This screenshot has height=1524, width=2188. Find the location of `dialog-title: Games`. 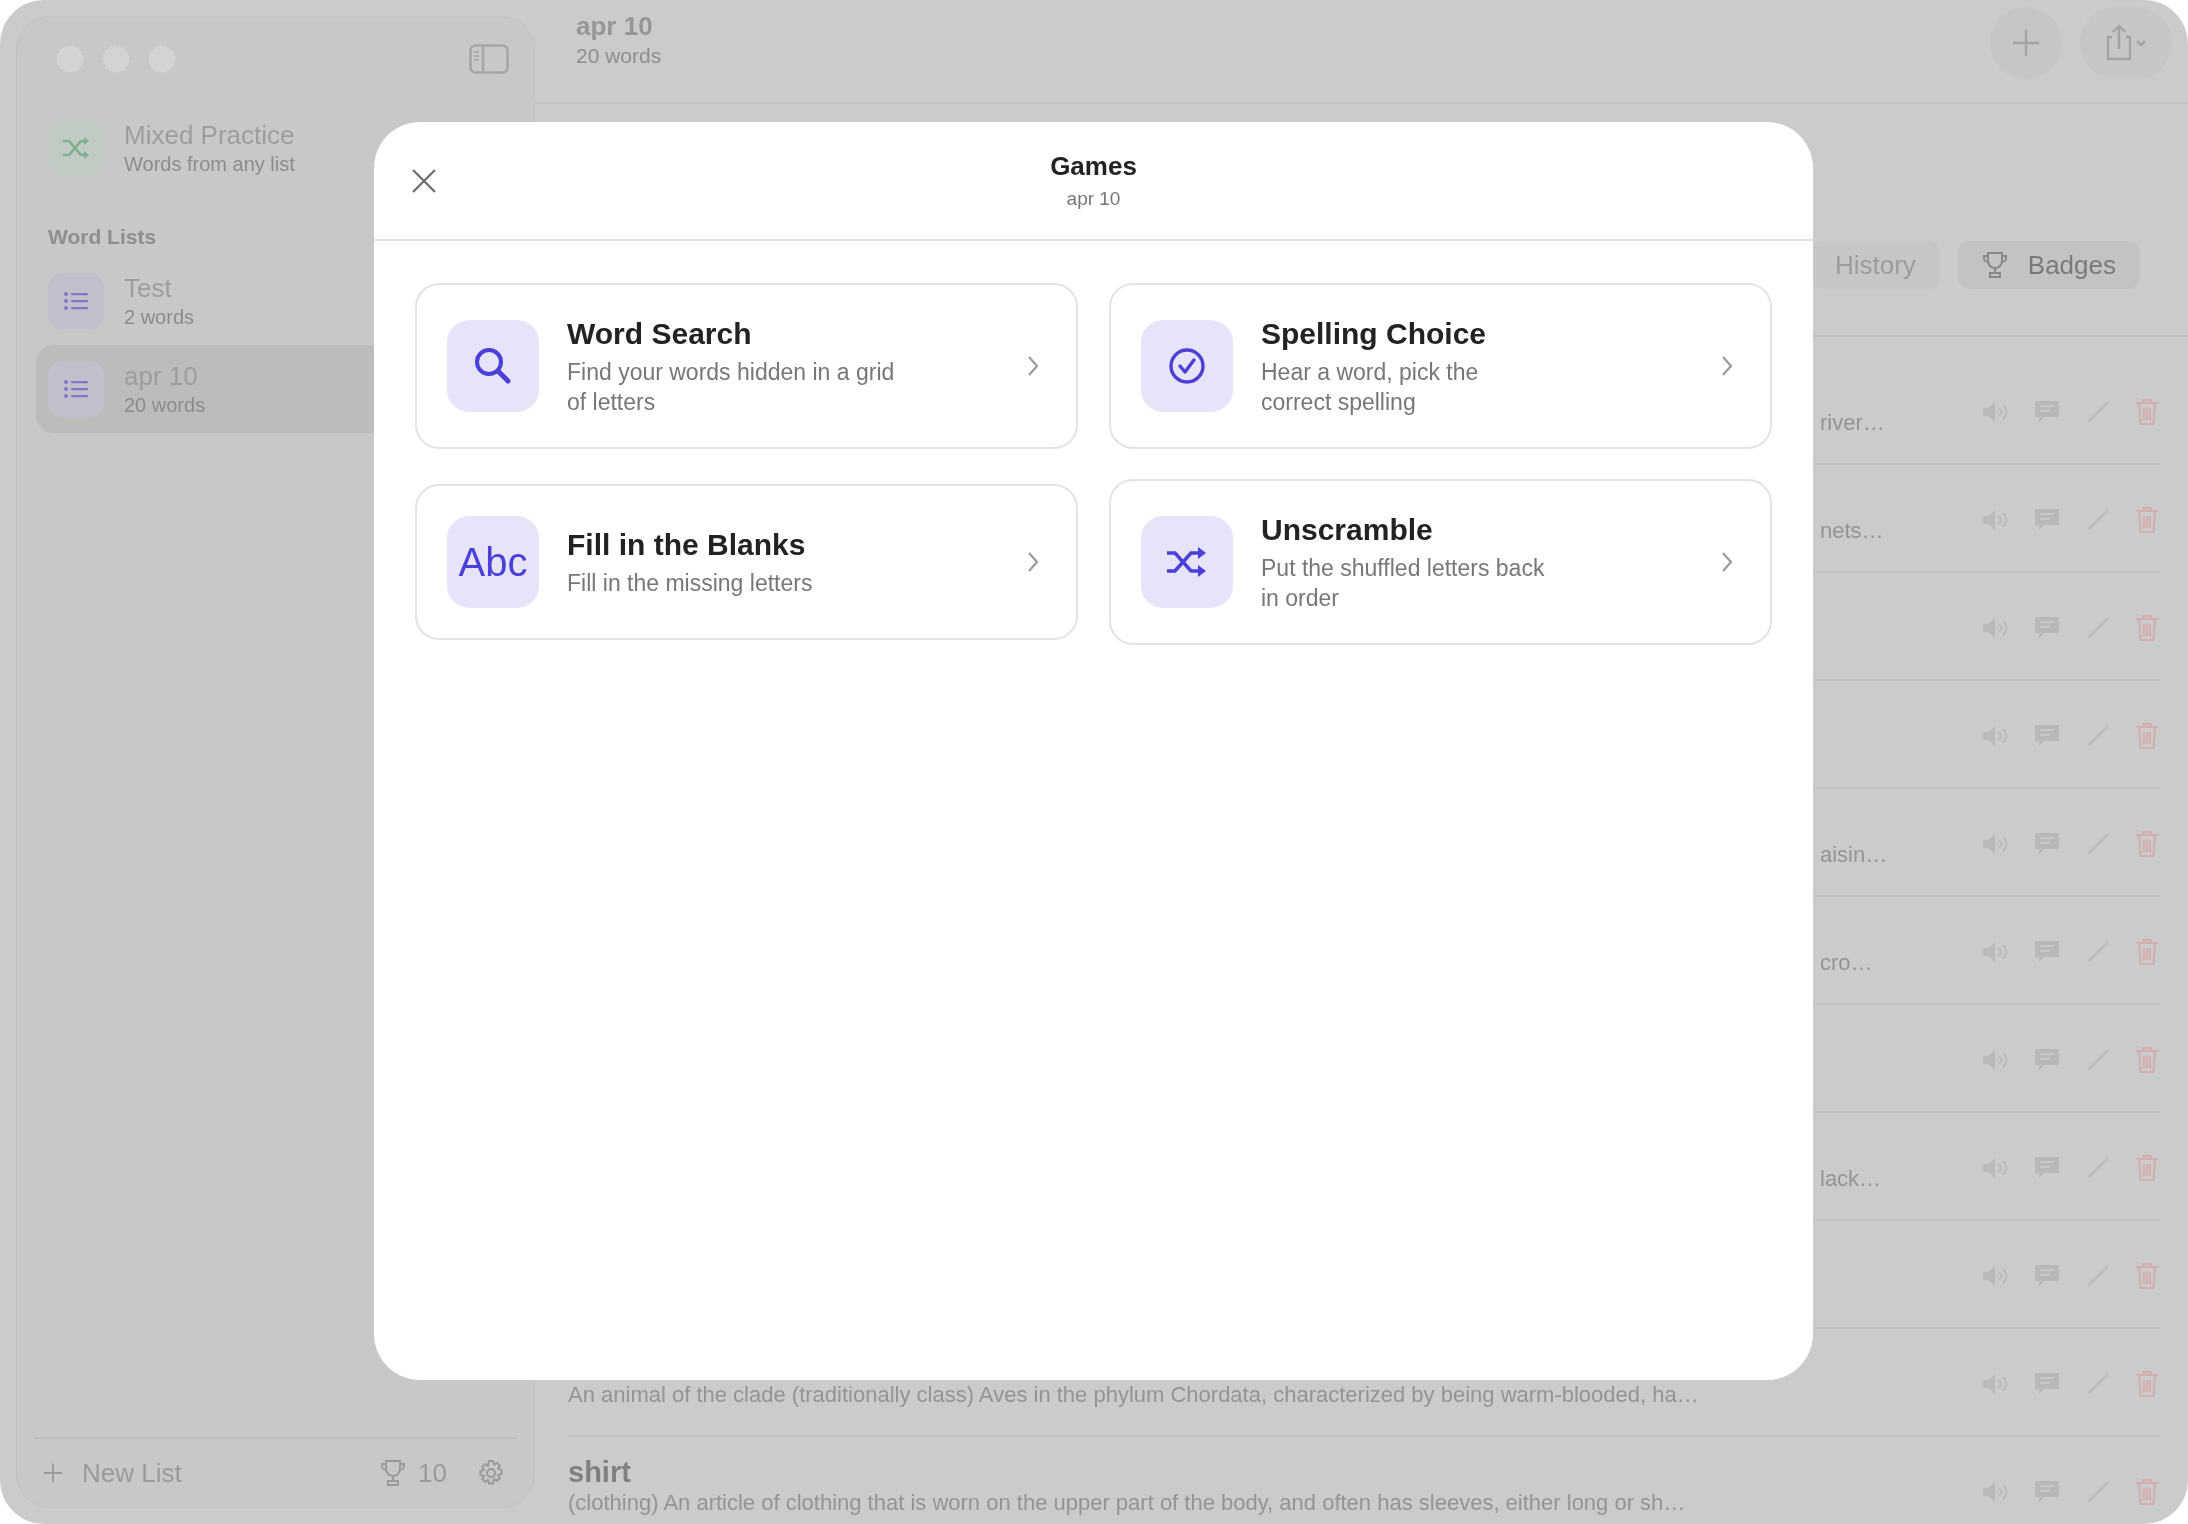

dialog-title: Games is located at coordinates (1093, 166).